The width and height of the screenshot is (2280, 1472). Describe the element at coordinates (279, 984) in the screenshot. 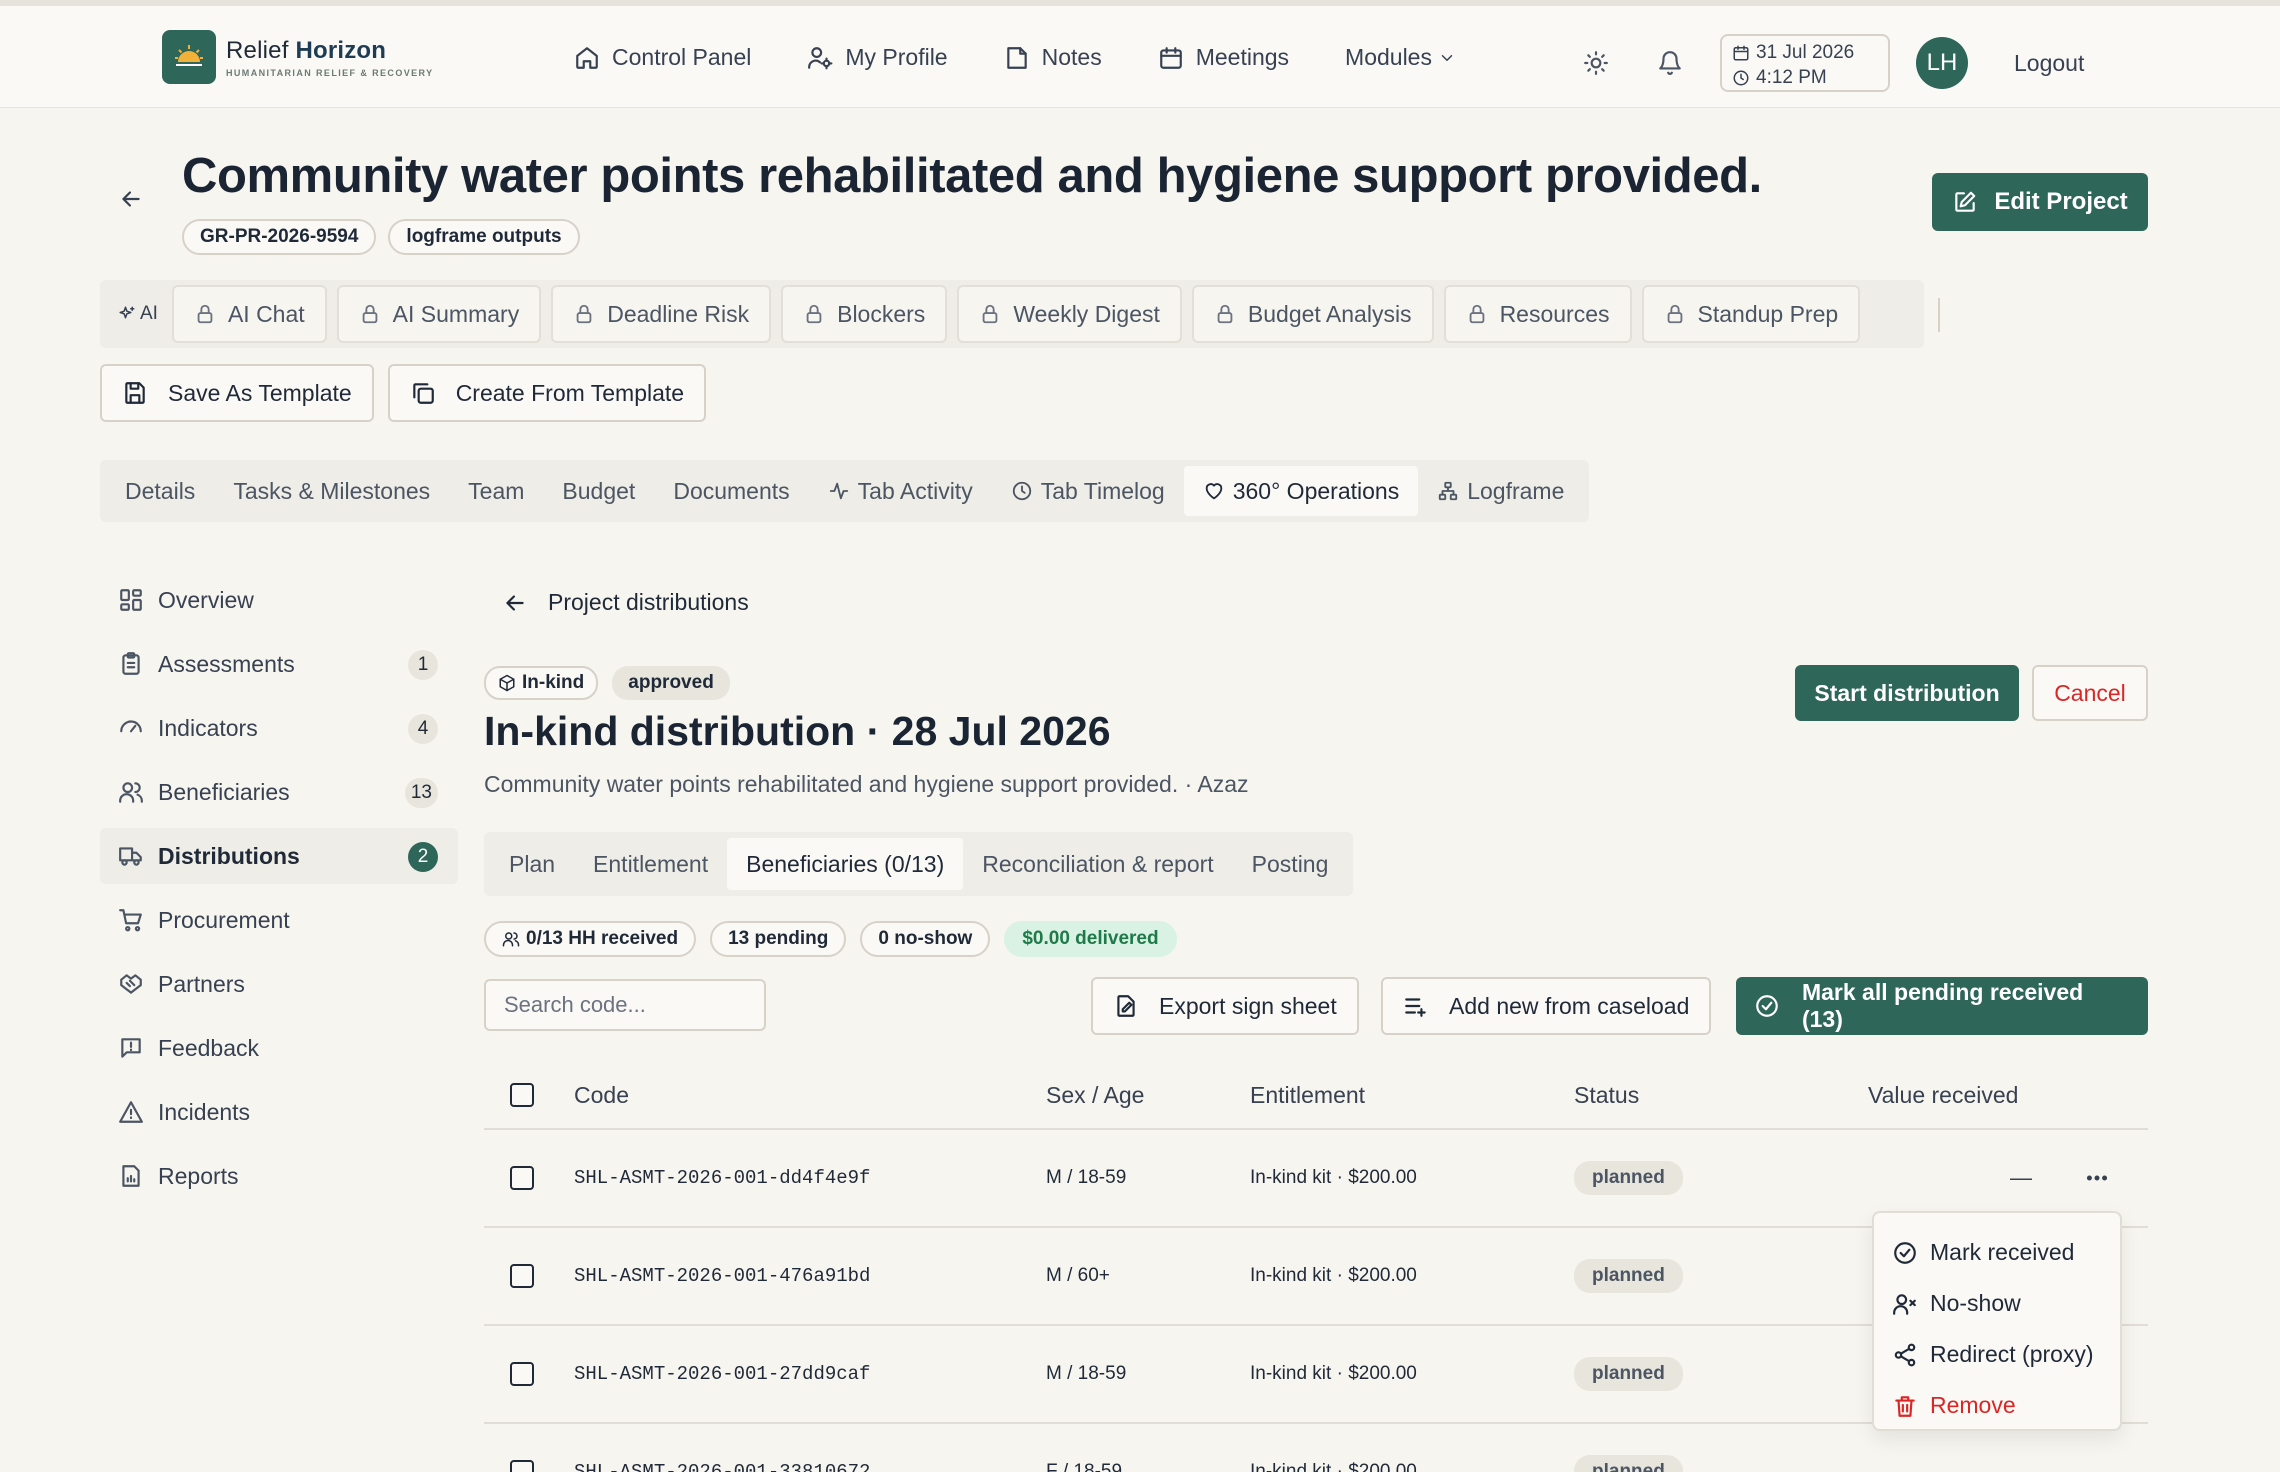

I see `sidebar-item-partners: Partners` at that location.